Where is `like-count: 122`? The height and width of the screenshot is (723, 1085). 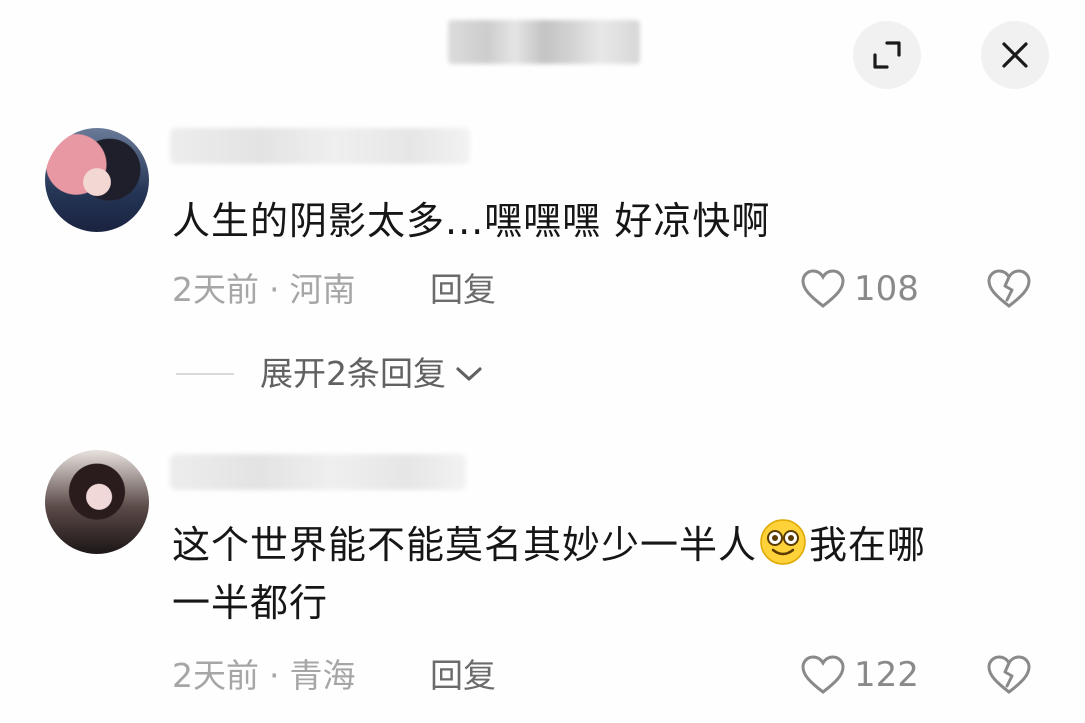 like-count: 122 is located at coordinates (886, 675).